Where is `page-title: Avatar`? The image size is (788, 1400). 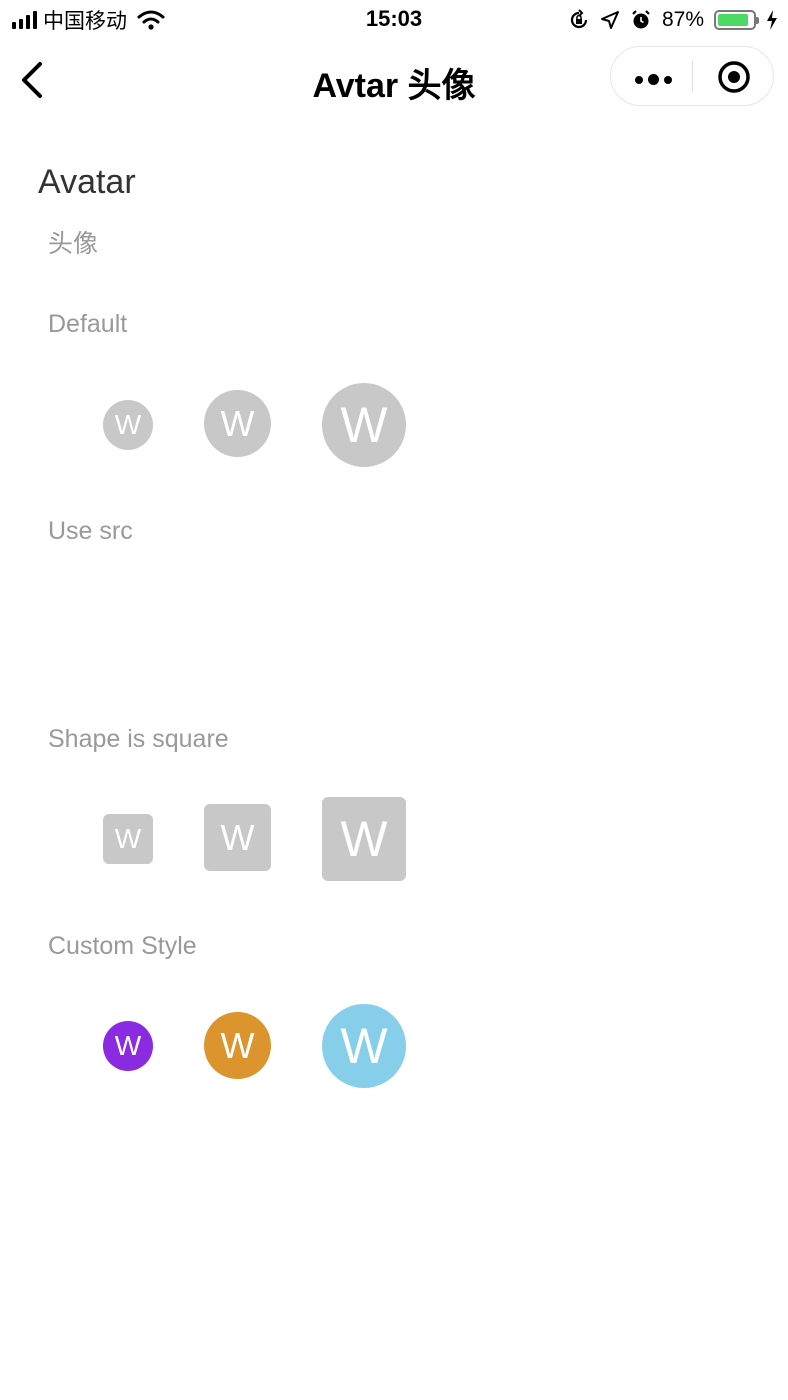 page-title: Avatar is located at coordinates (87, 182).